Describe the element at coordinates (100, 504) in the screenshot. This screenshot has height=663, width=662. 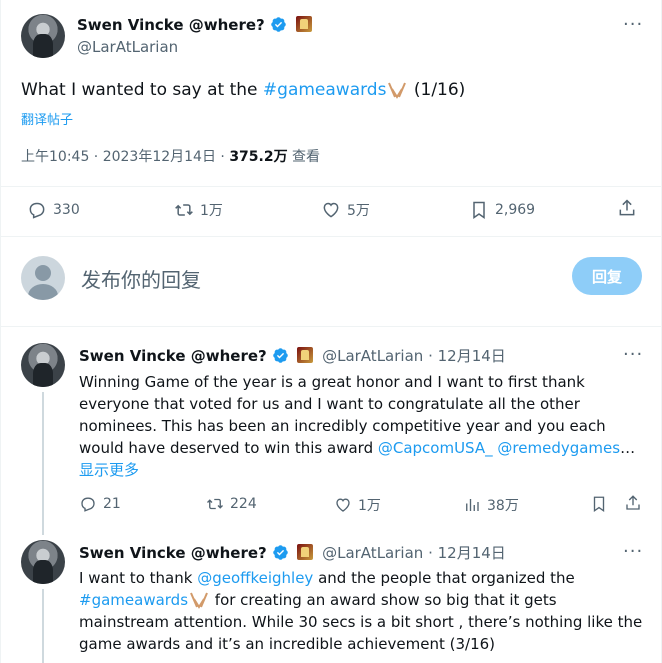
I see `reply-button: 21` at that location.